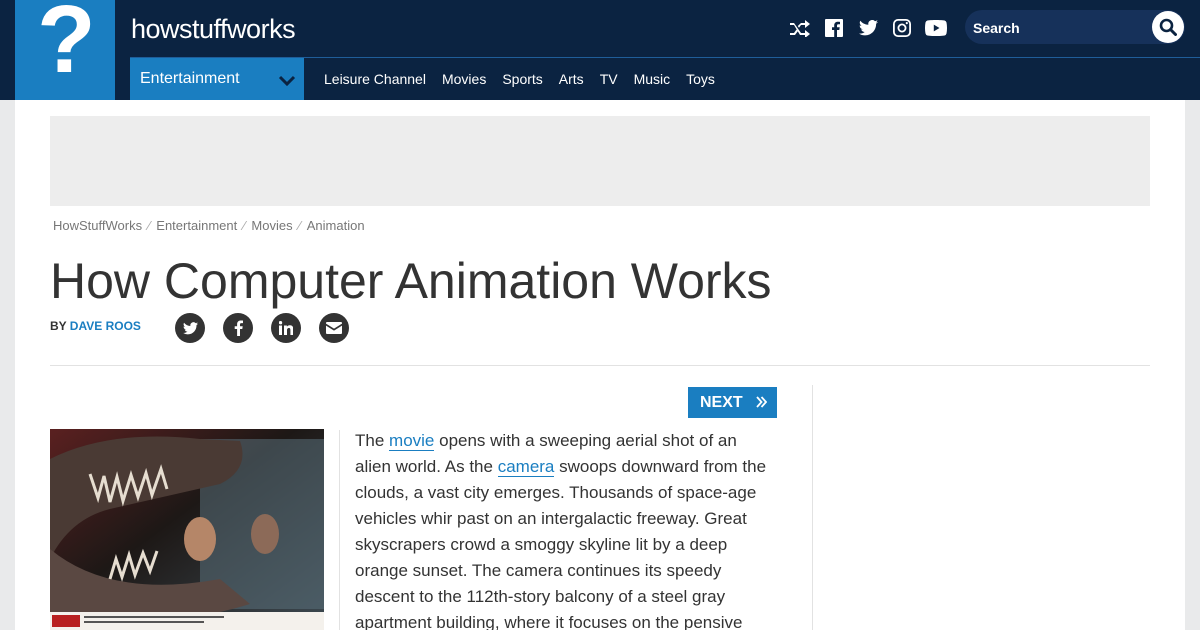 The height and width of the screenshot is (630, 1200). I want to click on youtube-icon, so click(936, 28).